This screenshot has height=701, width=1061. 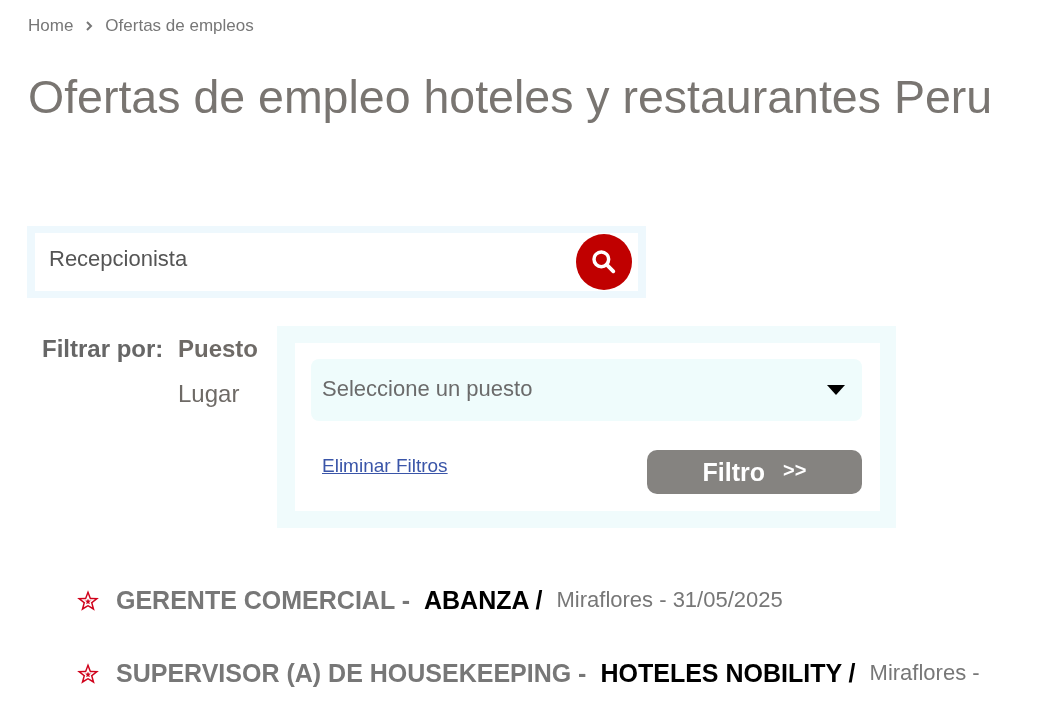 What do you see at coordinates (604, 262) in the screenshot?
I see `search-icon` at bounding box center [604, 262].